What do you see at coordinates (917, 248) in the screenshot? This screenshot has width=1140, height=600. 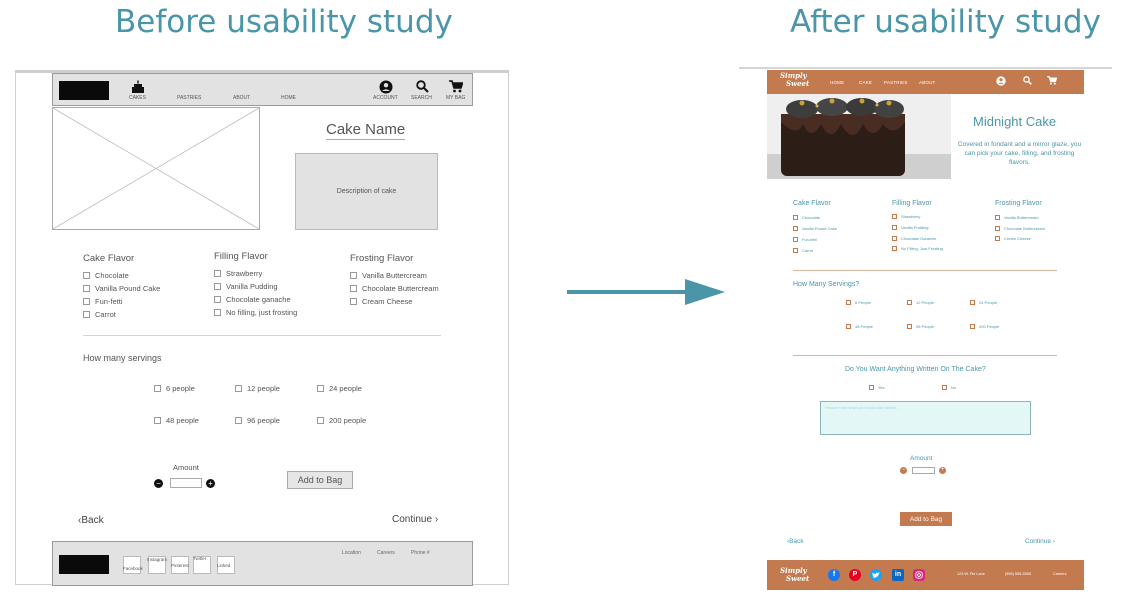 I see `filling-flavor-option: No Filling, Just Frosting` at bounding box center [917, 248].